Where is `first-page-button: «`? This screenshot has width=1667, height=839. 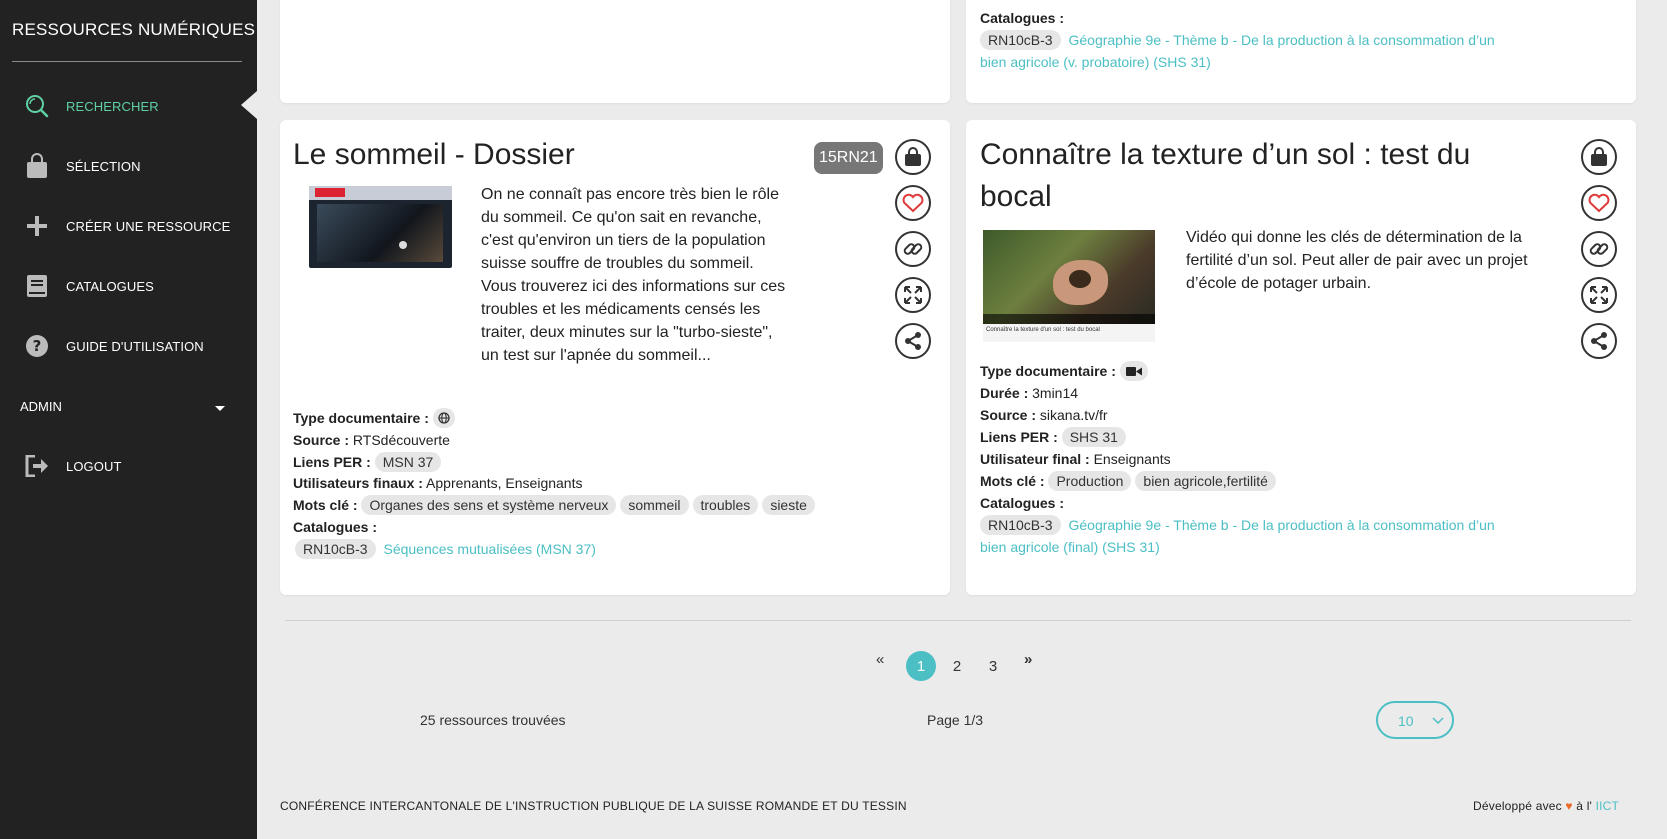 first-page-button: « is located at coordinates (880, 659).